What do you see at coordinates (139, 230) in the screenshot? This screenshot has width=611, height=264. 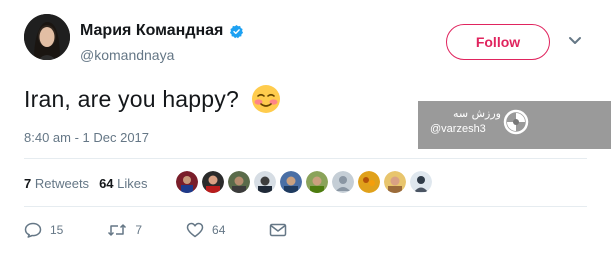 I see `retweet-count: 7` at bounding box center [139, 230].